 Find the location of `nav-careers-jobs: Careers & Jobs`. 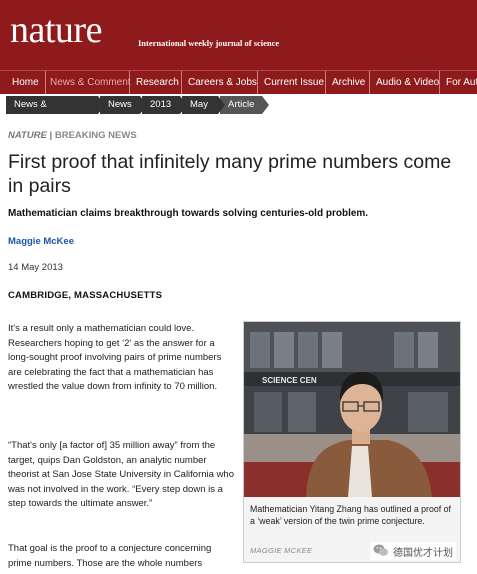

nav-careers-jobs: Careers & Jobs is located at coordinates (221, 83).